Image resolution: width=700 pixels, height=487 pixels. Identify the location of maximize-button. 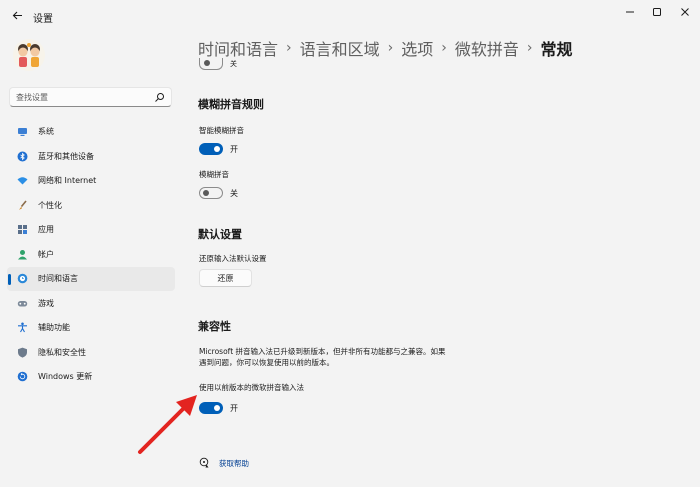
(657, 12).